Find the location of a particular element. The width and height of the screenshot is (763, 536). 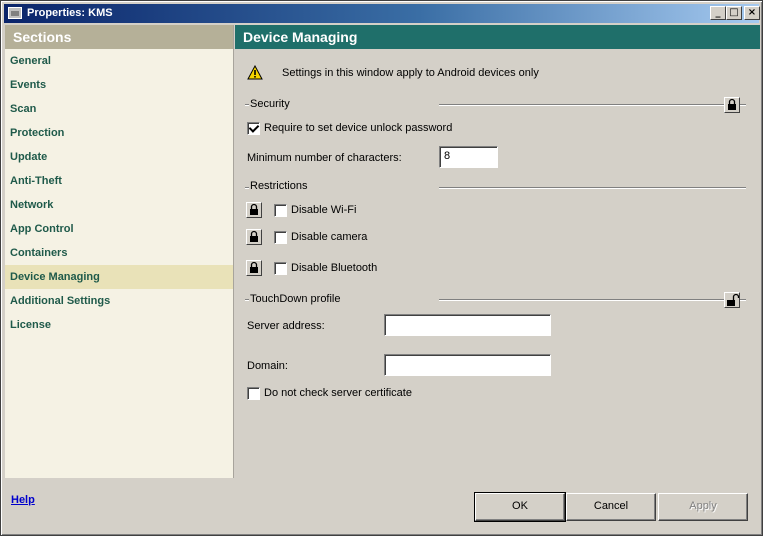

sidebar-item-network: Network is located at coordinates (119, 205).